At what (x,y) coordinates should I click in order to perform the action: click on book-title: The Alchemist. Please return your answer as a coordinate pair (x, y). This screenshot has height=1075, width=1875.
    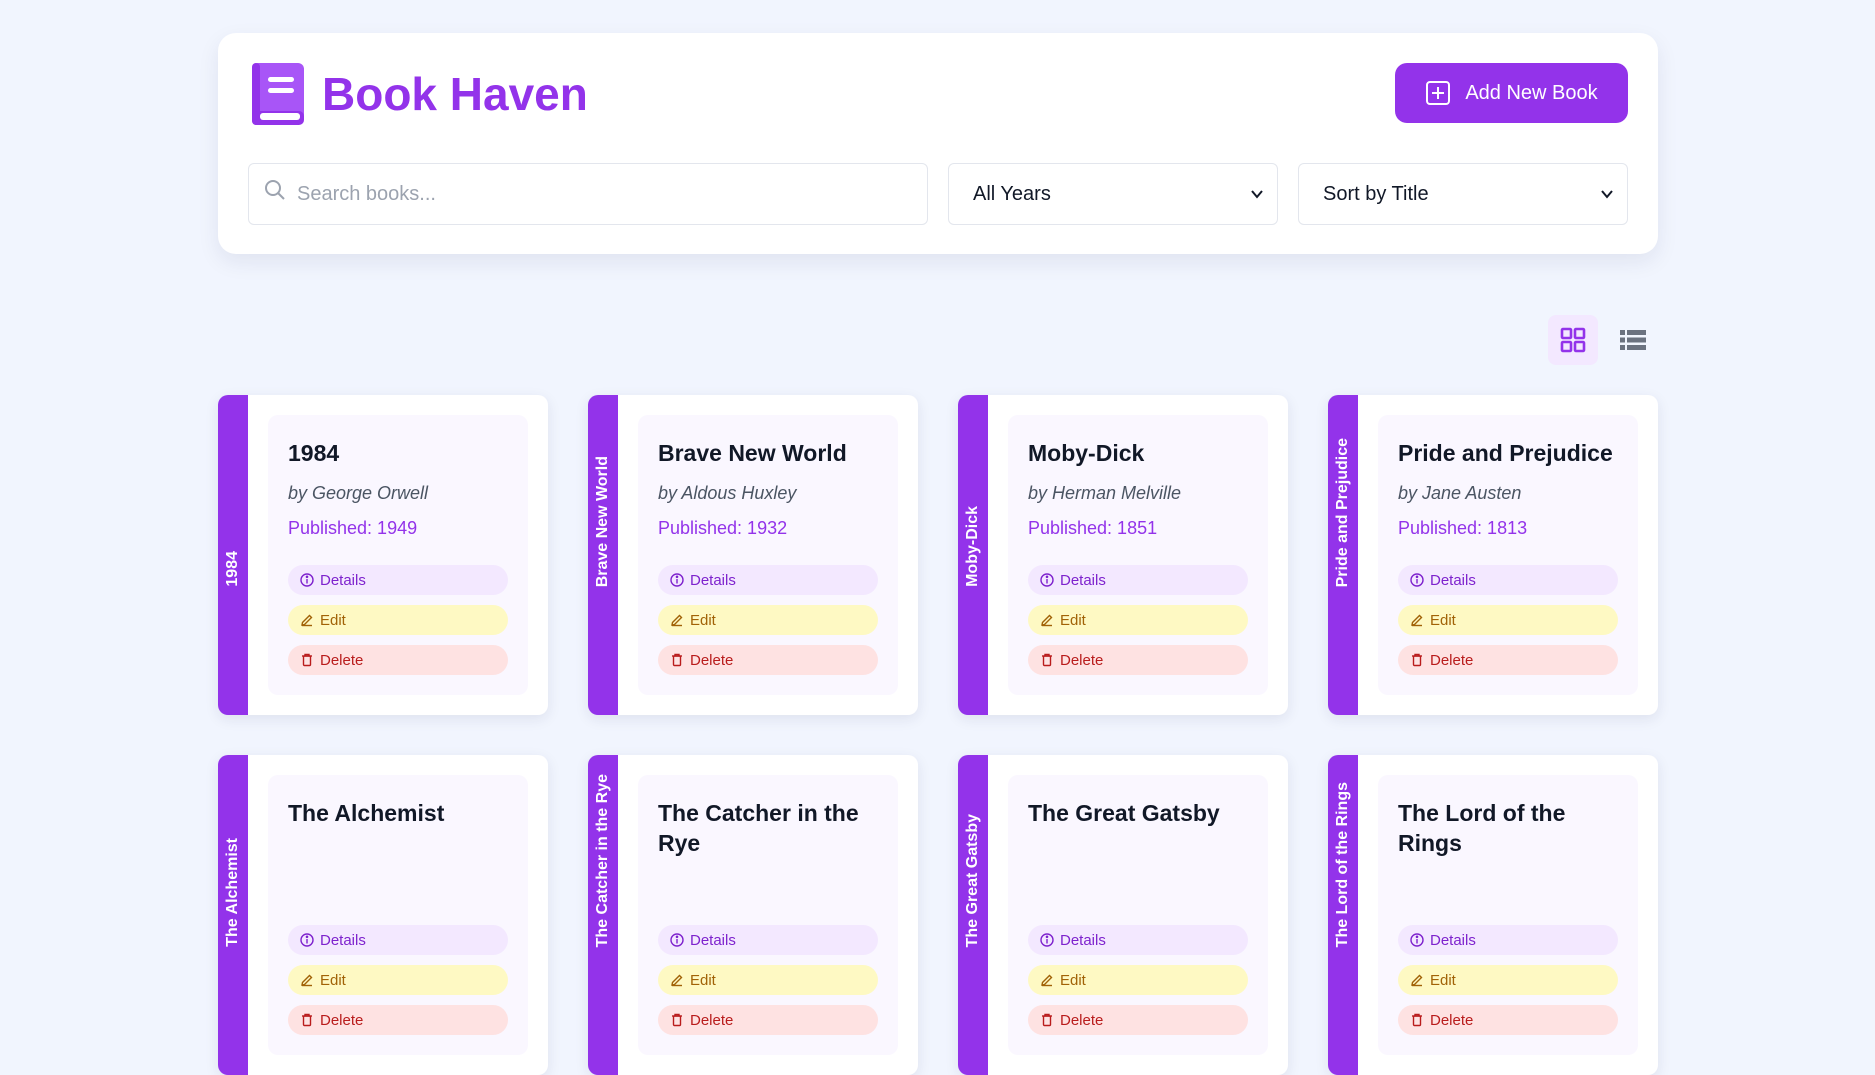
    Looking at the image, I should click on (366, 813).